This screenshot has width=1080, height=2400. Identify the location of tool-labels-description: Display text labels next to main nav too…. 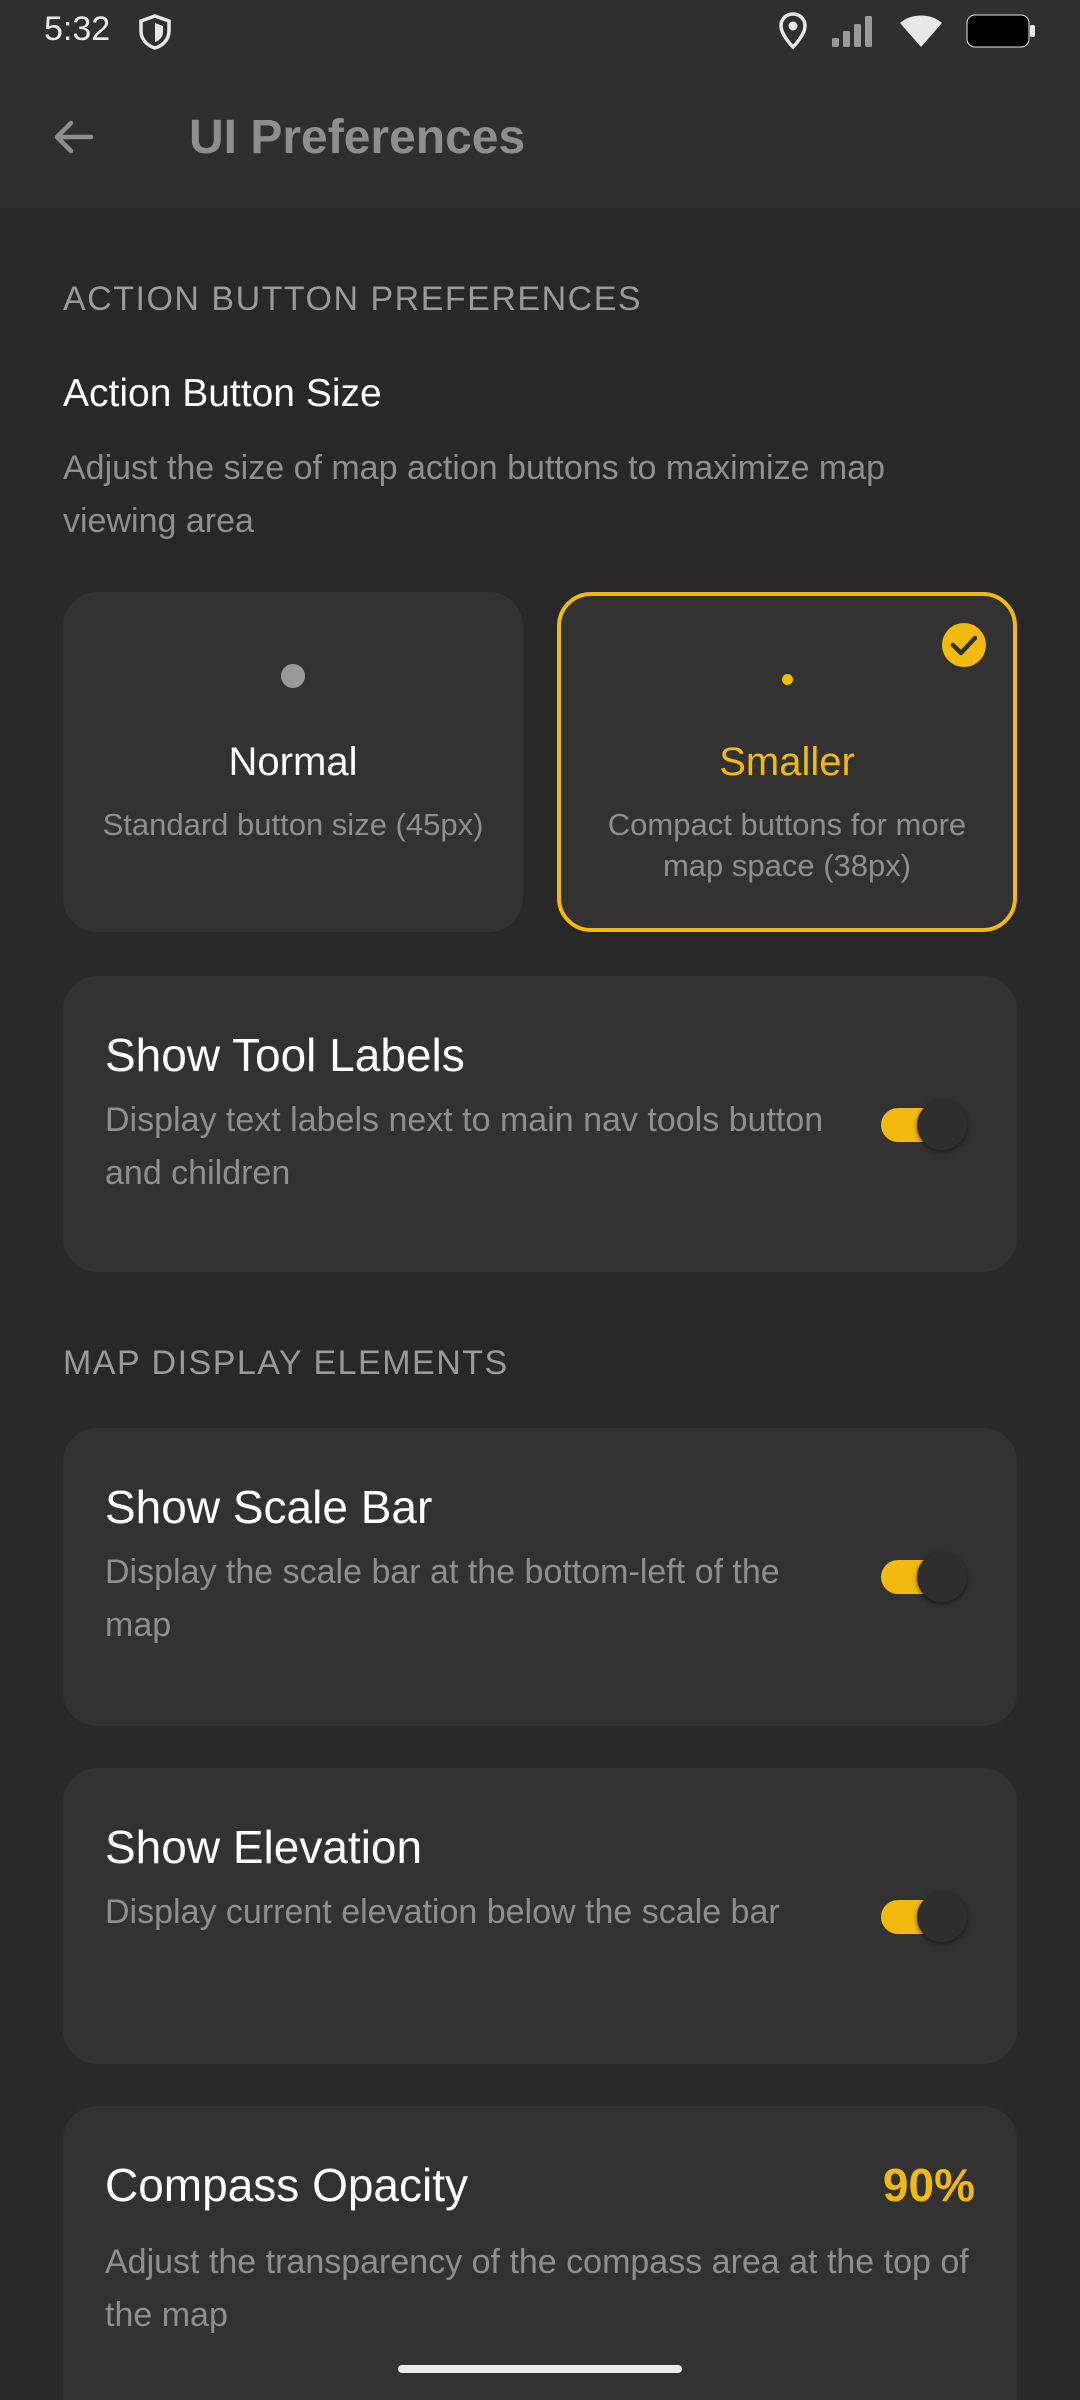
(464, 1146).